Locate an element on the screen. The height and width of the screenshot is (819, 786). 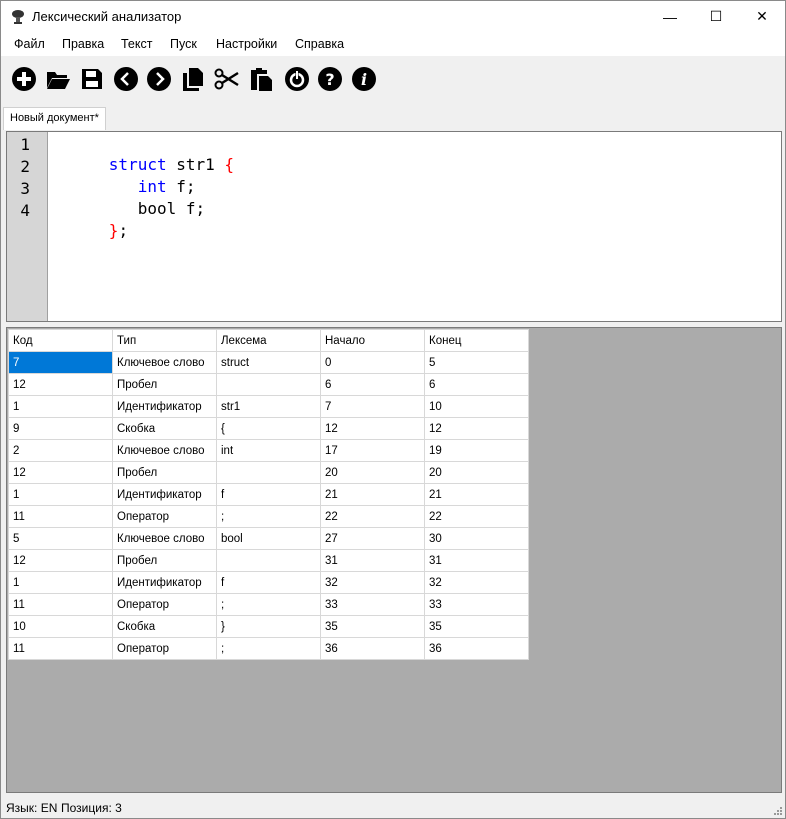
table-row: 11 Оператор; 22 22 is located at coordinates (268, 516).